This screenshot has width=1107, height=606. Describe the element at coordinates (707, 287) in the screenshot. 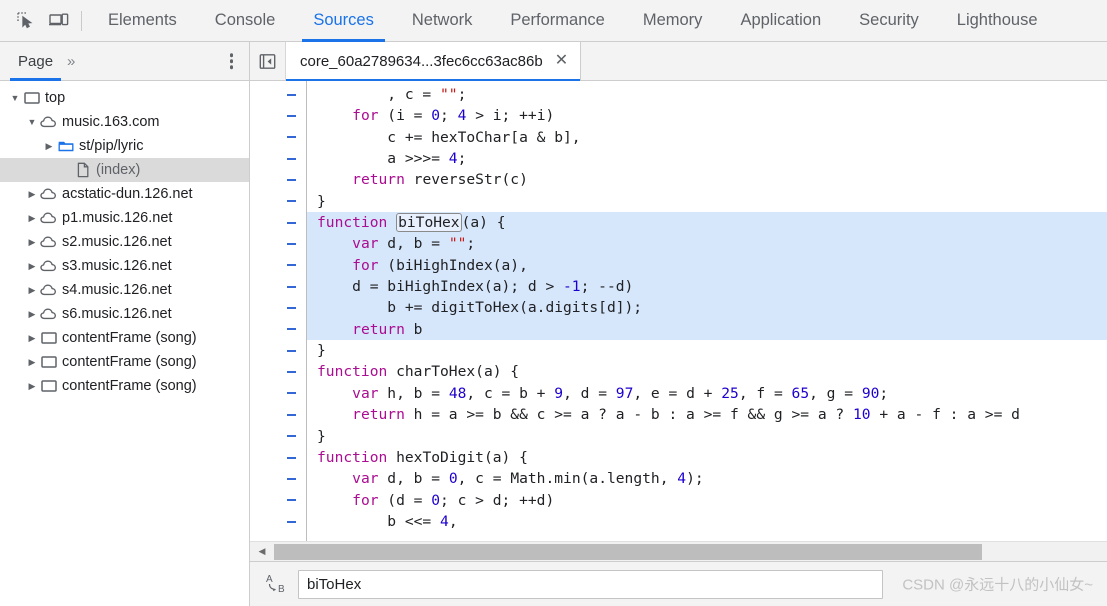

I see `code-line: d = biHighIndex(a); d > -1; --d)` at that location.